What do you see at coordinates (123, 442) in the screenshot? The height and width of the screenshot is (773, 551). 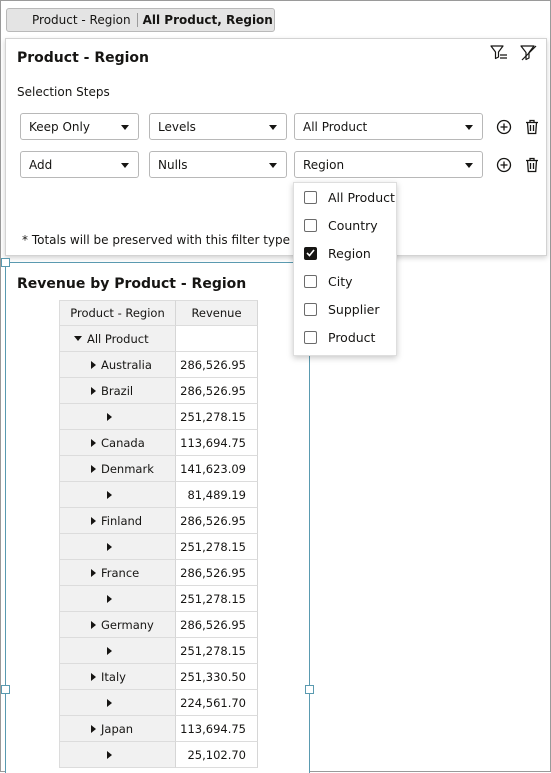 I see `row-label: Canada` at bounding box center [123, 442].